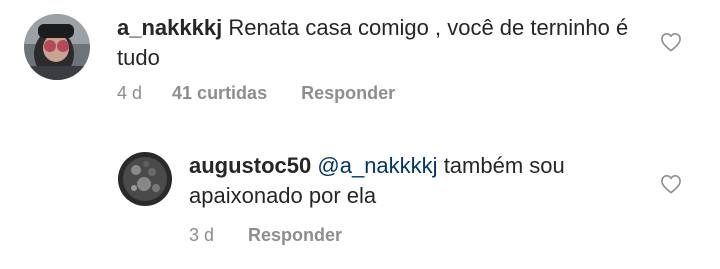 This screenshot has width=720, height=269. What do you see at coordinates (169, 27) in the screenshot?
I see `comment-username: a_nakkkkj` at bounding box center [169, 27].